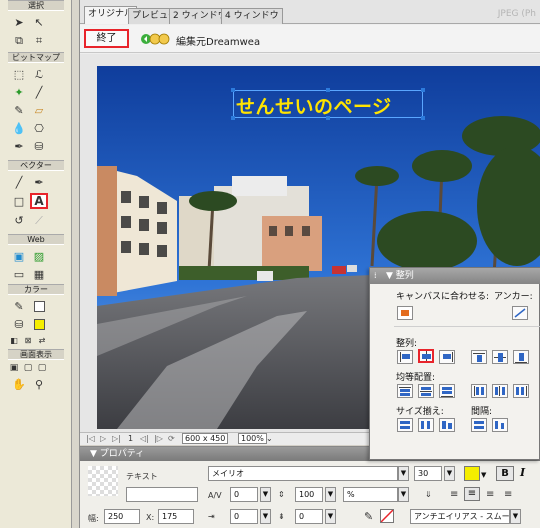  I want to click on align-left-icon: ≡, so click(454, 494).